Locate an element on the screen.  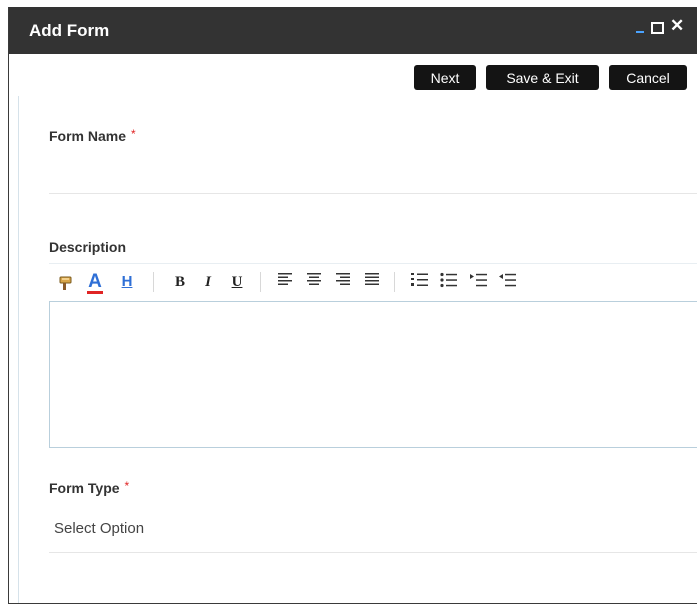
format-painter-icon is located at coordinates (66, 282).